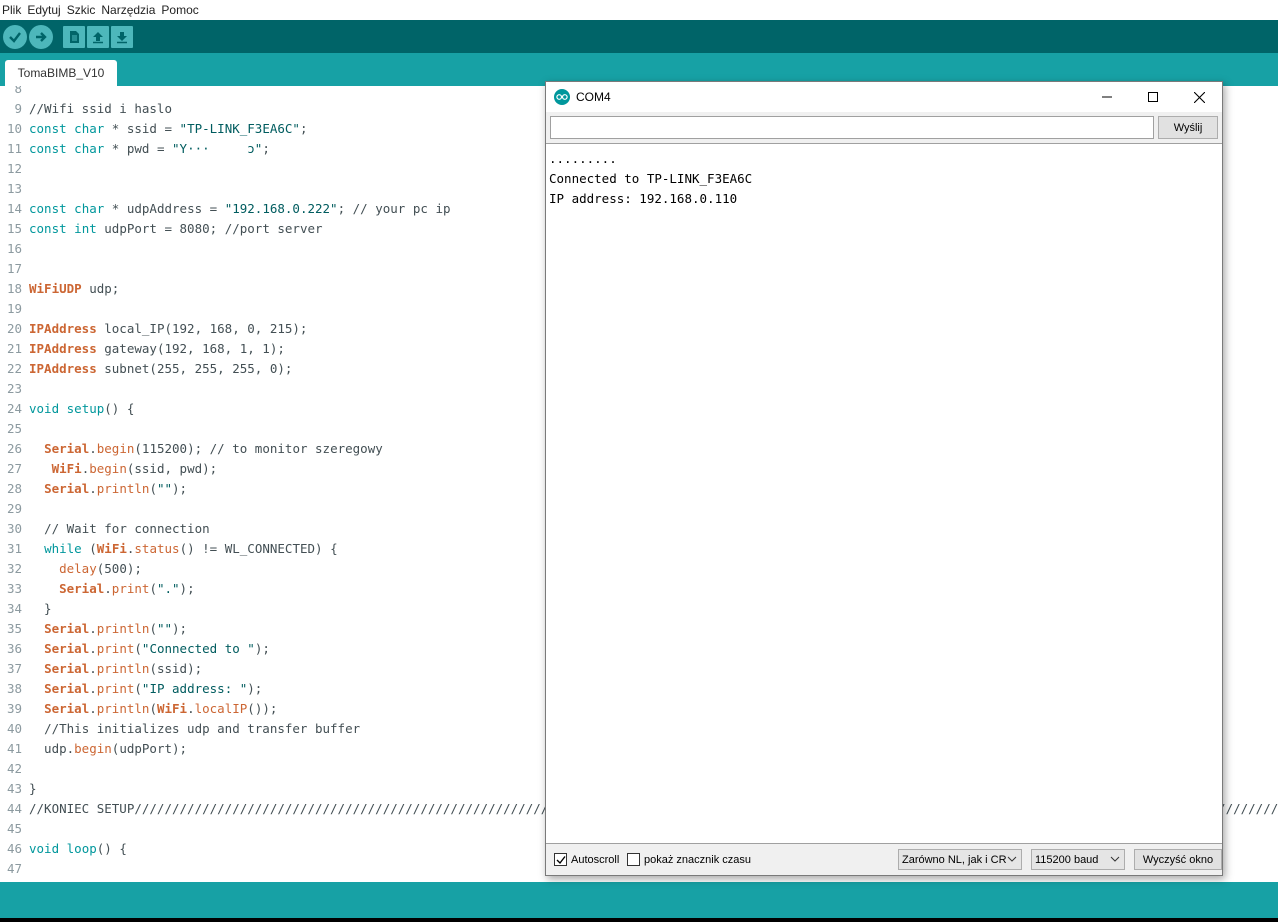 The image size is (1278, 922). Describe the element at coordinates (14, 668) in the screenshot. I see `line-number: 37` at that location.